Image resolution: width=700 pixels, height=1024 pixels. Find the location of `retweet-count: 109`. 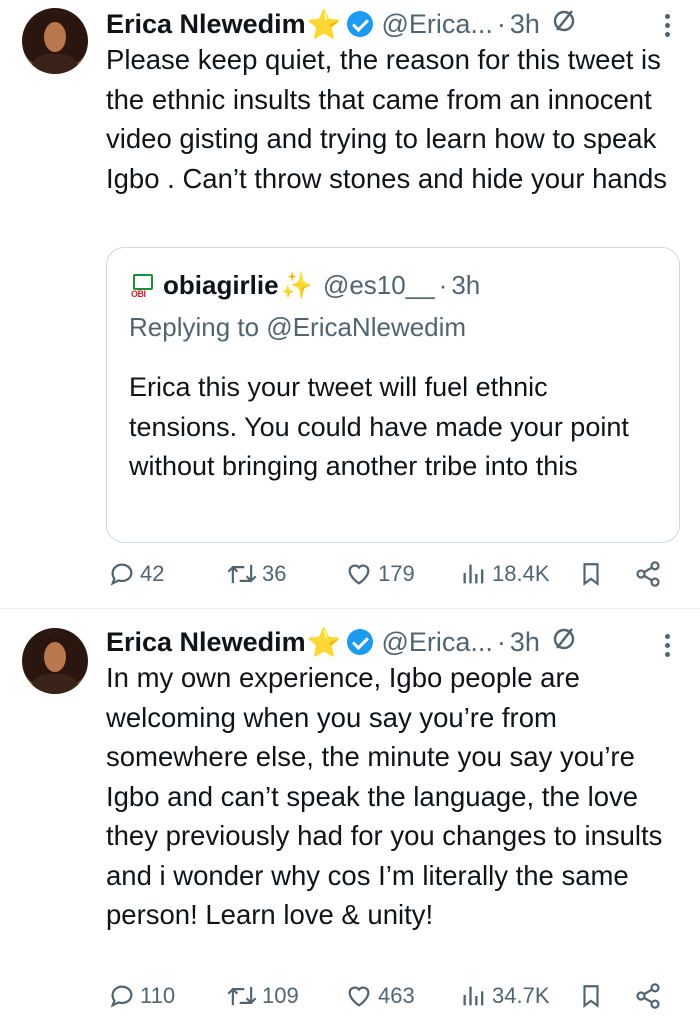

retweet-count: 109 is located at coordinates (280, 995).